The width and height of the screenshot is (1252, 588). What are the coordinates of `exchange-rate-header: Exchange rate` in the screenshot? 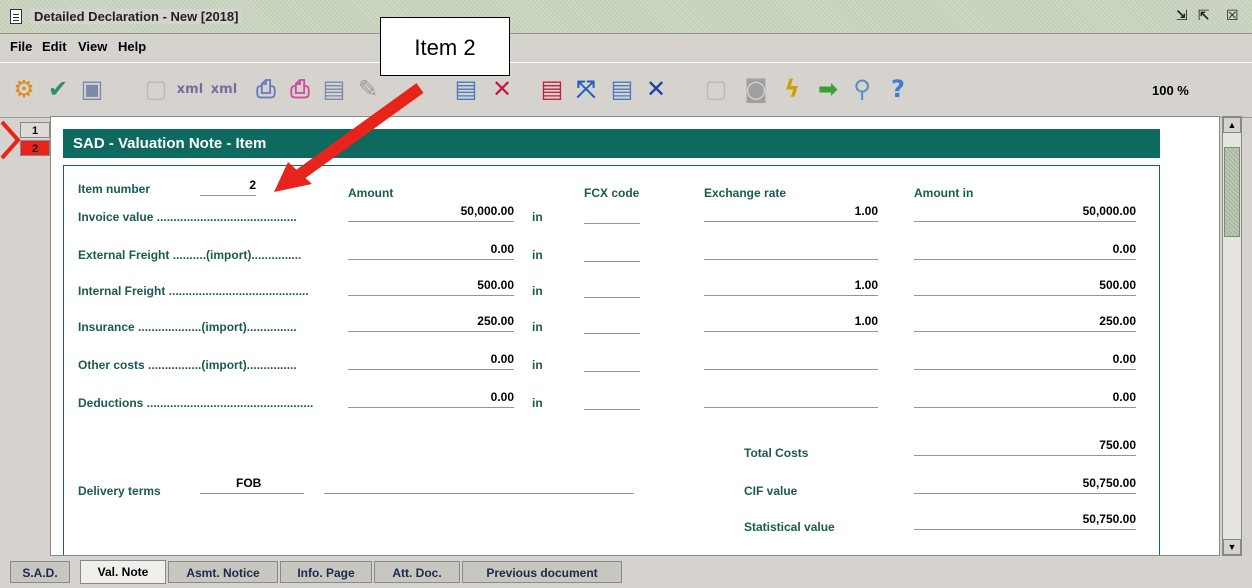 It's located at (745, 193).